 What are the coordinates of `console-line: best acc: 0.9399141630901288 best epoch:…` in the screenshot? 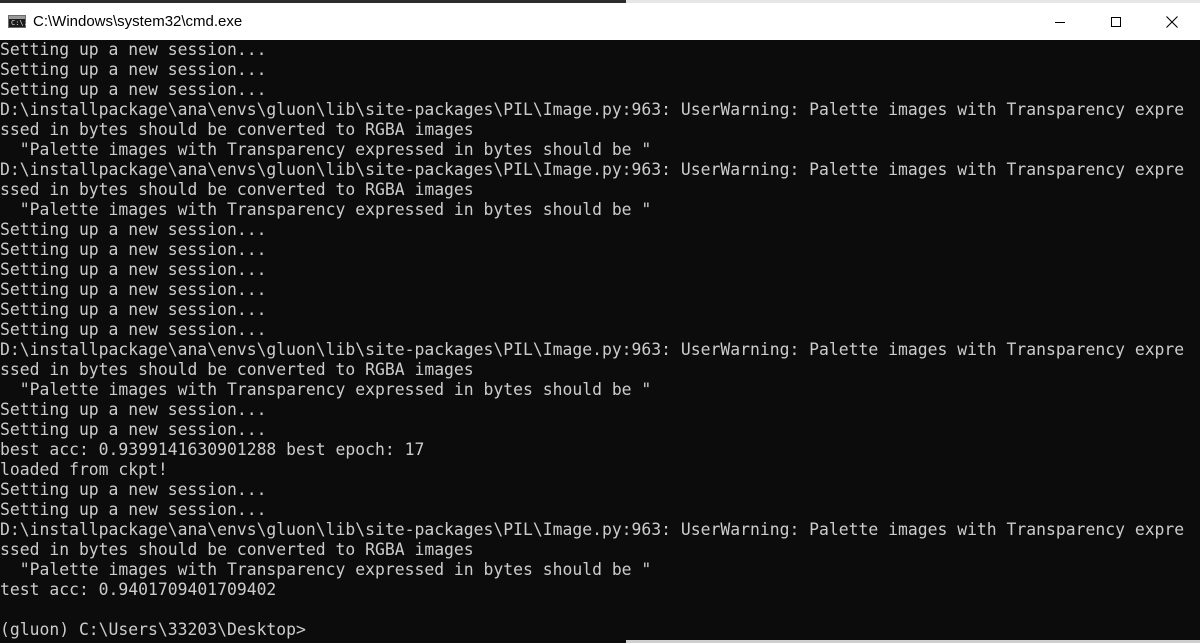 It's located at (212, 449).